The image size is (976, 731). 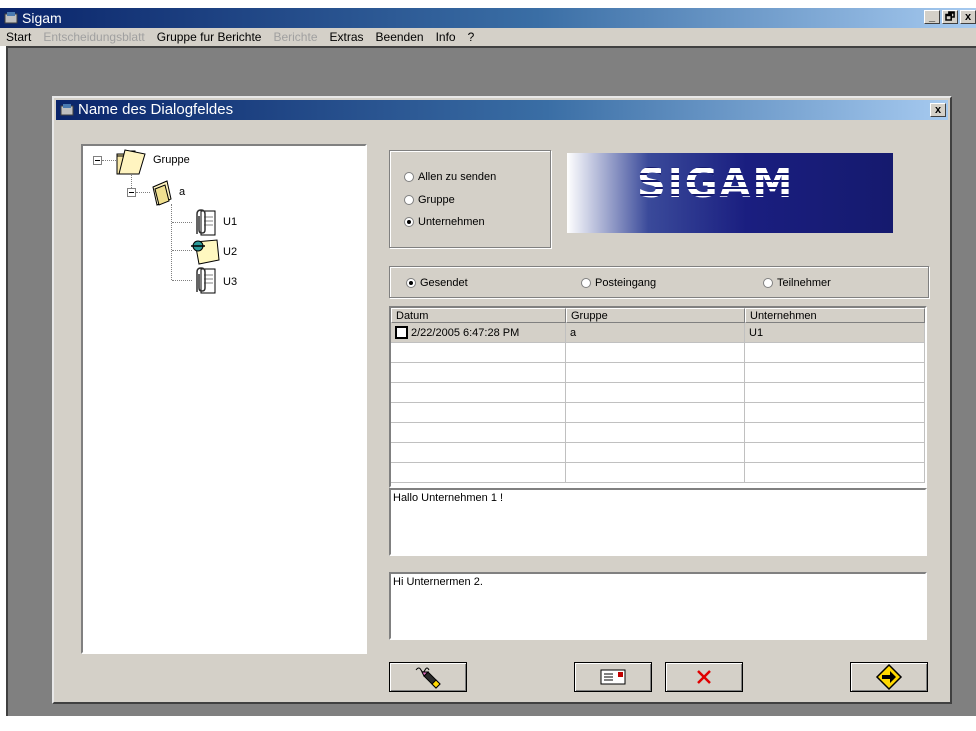 What do you see at coordinates (444, 283) in the screenshot?
I see `radio-label: Gesendet` at bounding box center [444, 283].